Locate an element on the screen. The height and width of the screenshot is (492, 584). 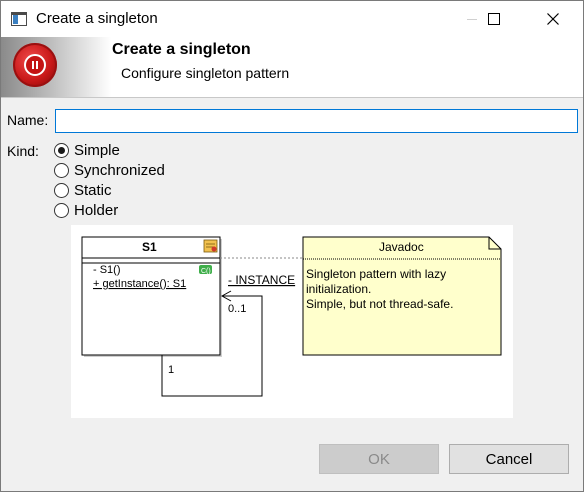
constructor-badge-icon: C() is located at coordinates (205, 270).